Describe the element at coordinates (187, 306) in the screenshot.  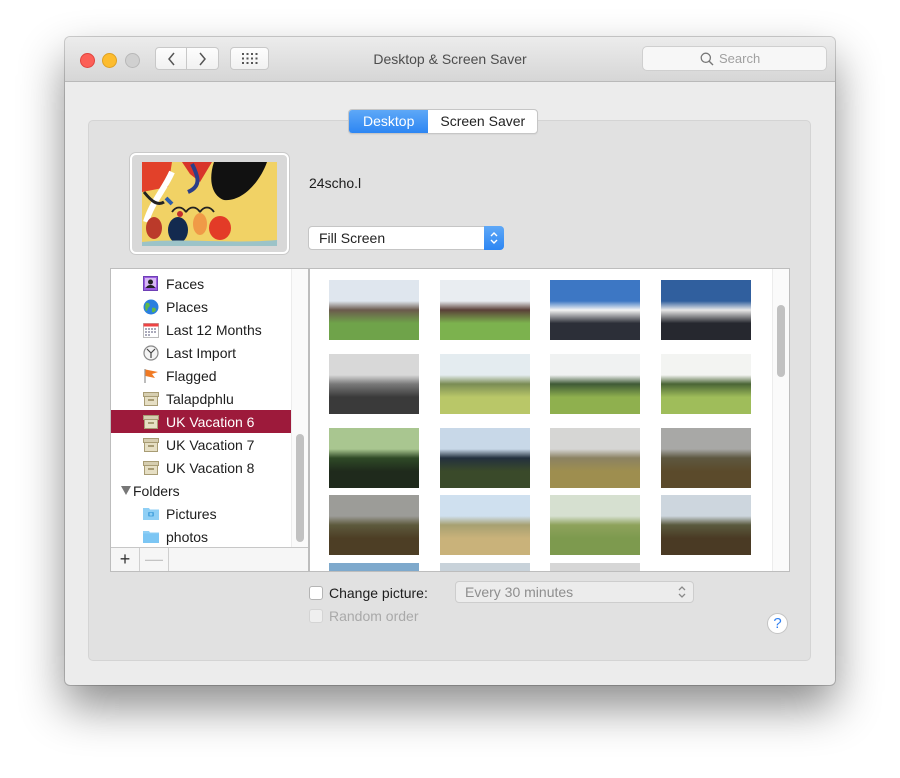
I see `source-item-label: Places` at that location.